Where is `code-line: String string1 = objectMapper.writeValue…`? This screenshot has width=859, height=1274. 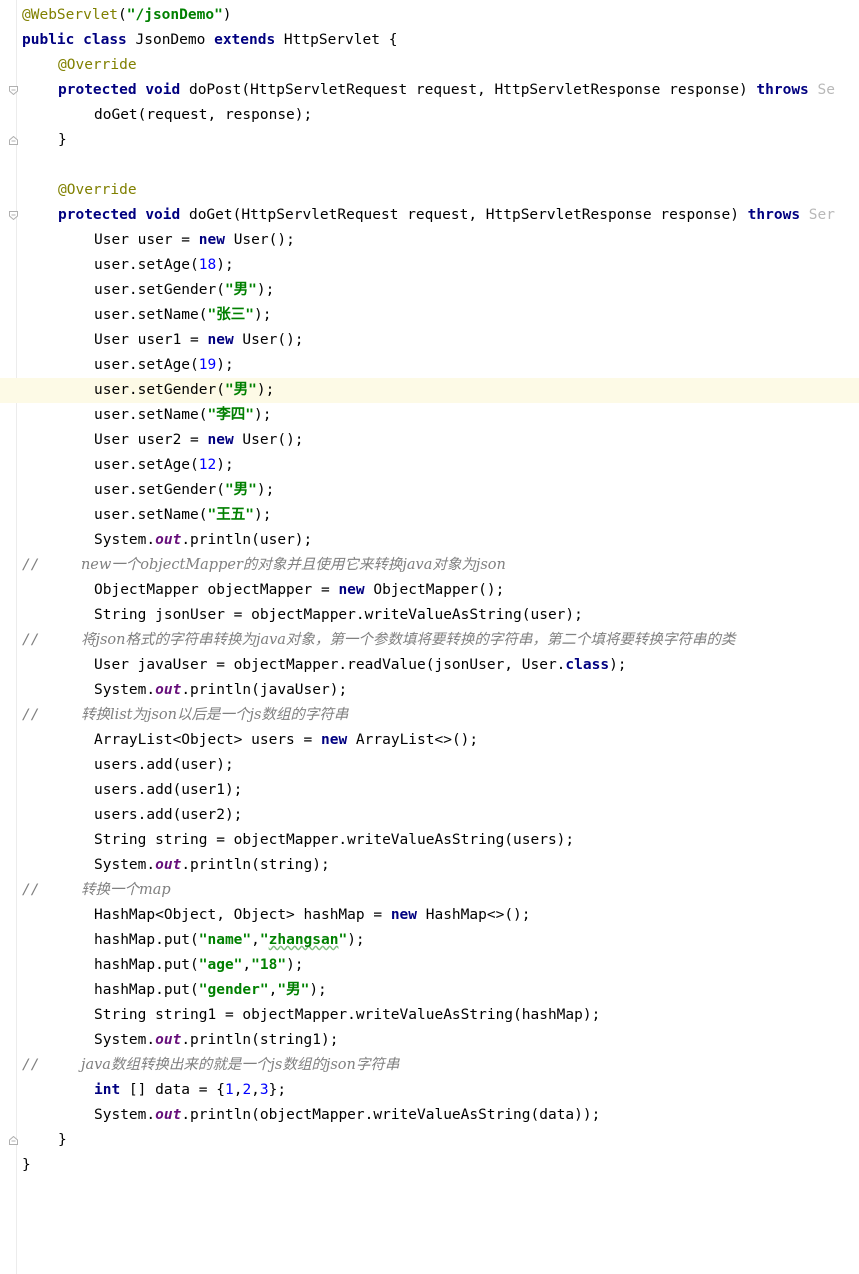 code-line: String string1 = objectMapper.writeValue… is located at coordinates (311, 1015).